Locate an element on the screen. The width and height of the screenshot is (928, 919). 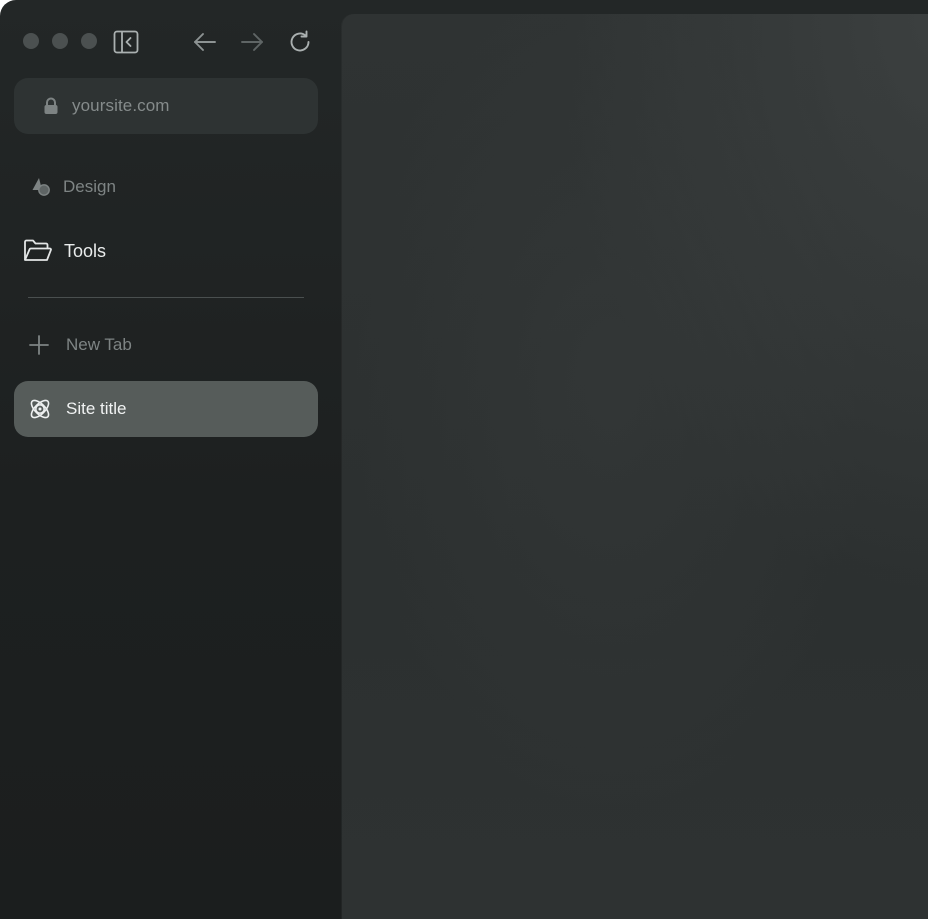
sidebar-item-tools: Tools is located at coordinates (166, 251).